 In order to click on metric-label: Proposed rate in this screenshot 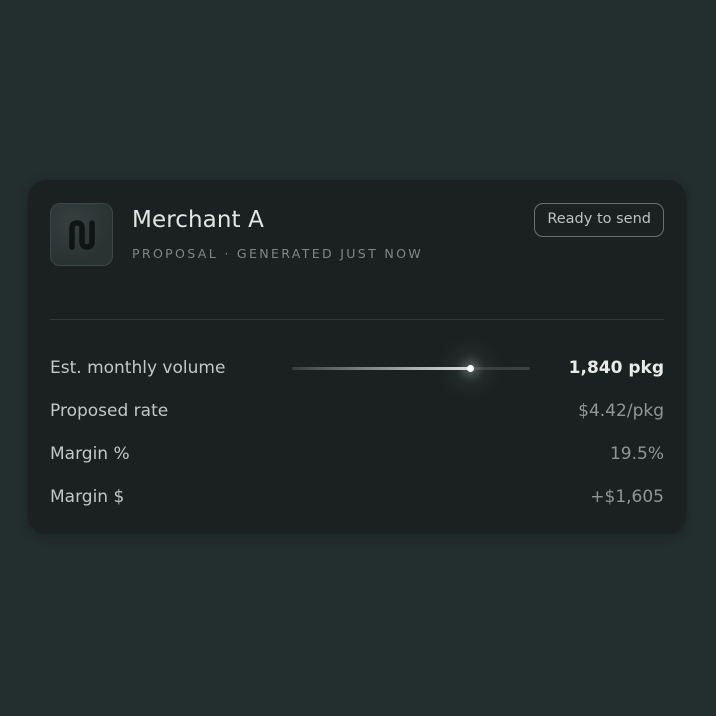, I will do `click(109, 411)`.